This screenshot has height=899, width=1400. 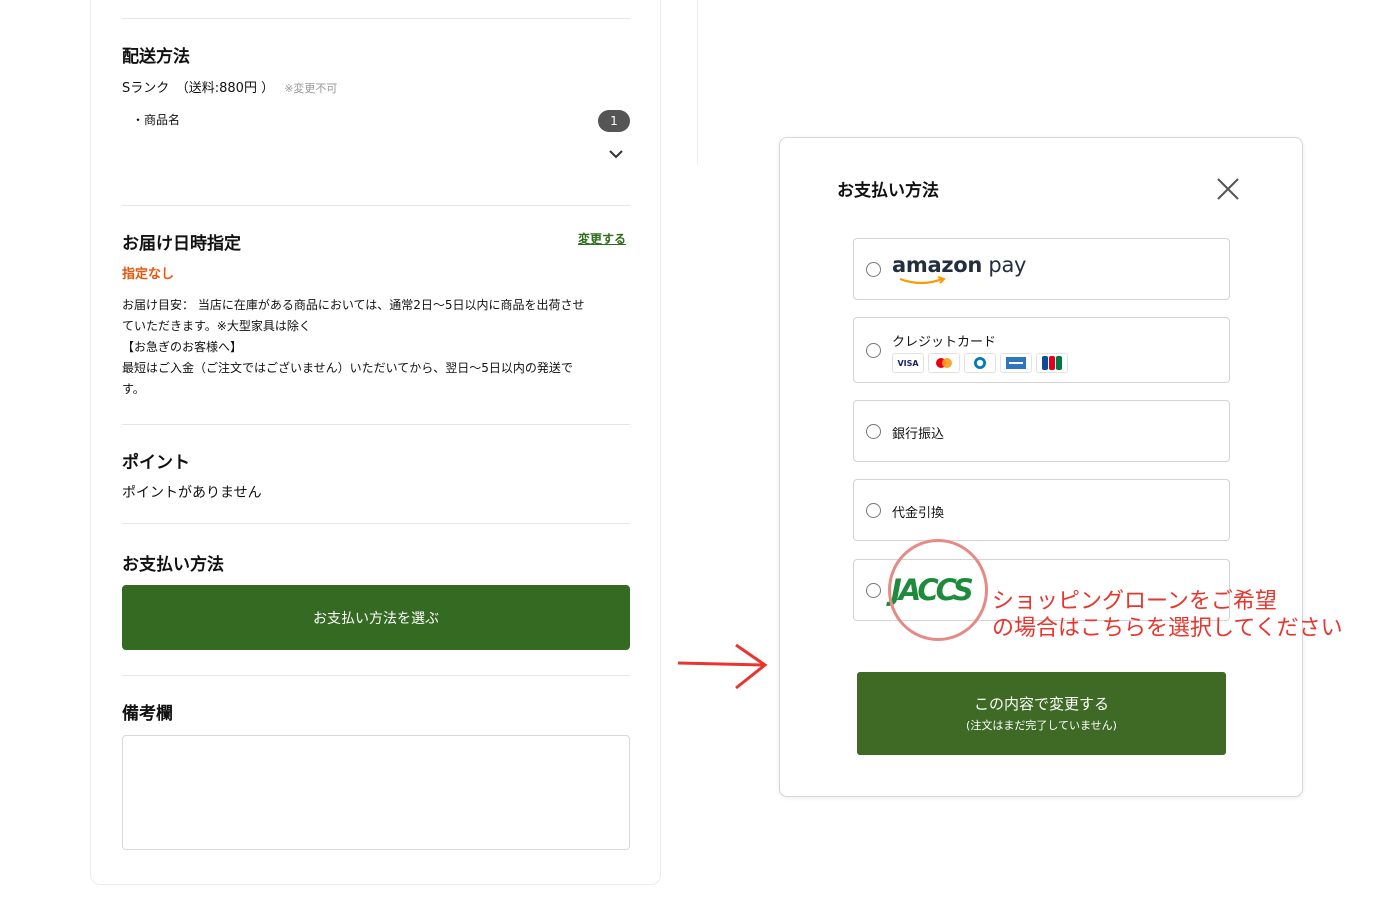 I want to click on remarks-textarea, so click(x=376, y=792).